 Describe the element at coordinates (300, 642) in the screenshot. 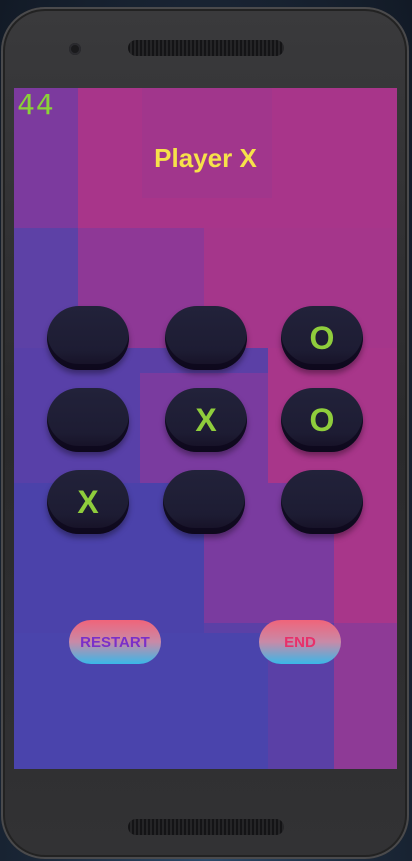

I see `end-button: END` at that location.